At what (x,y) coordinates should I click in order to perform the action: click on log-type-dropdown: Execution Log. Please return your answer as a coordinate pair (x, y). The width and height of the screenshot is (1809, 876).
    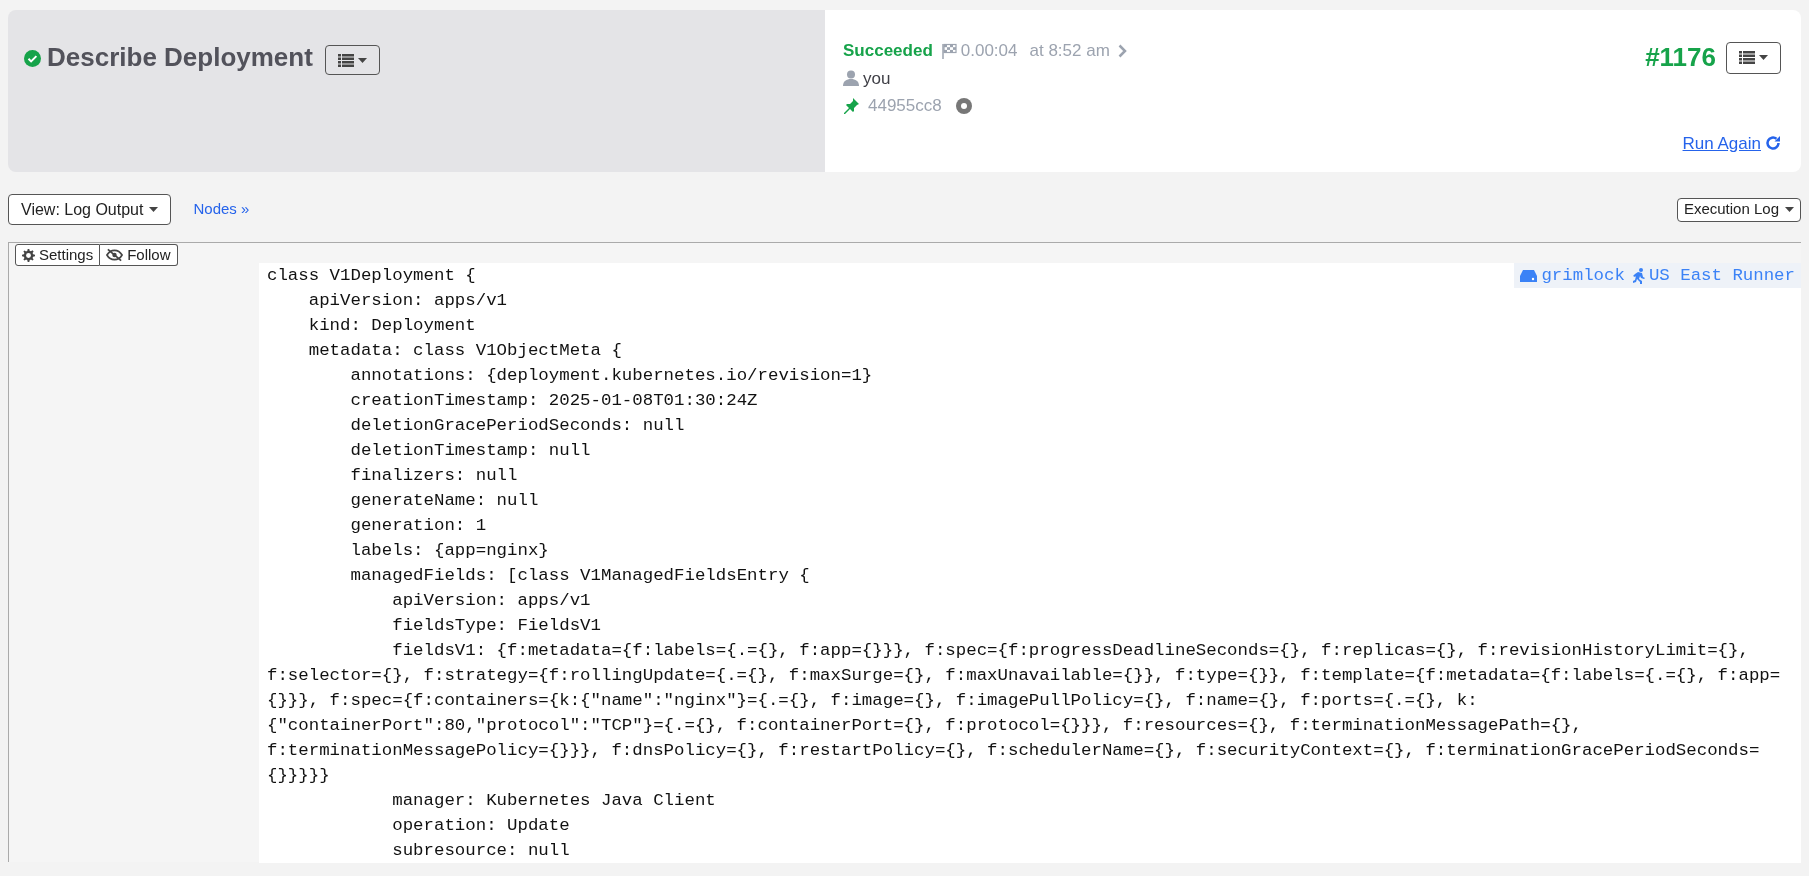
    Looking at the image, I should click on (1738, 209).